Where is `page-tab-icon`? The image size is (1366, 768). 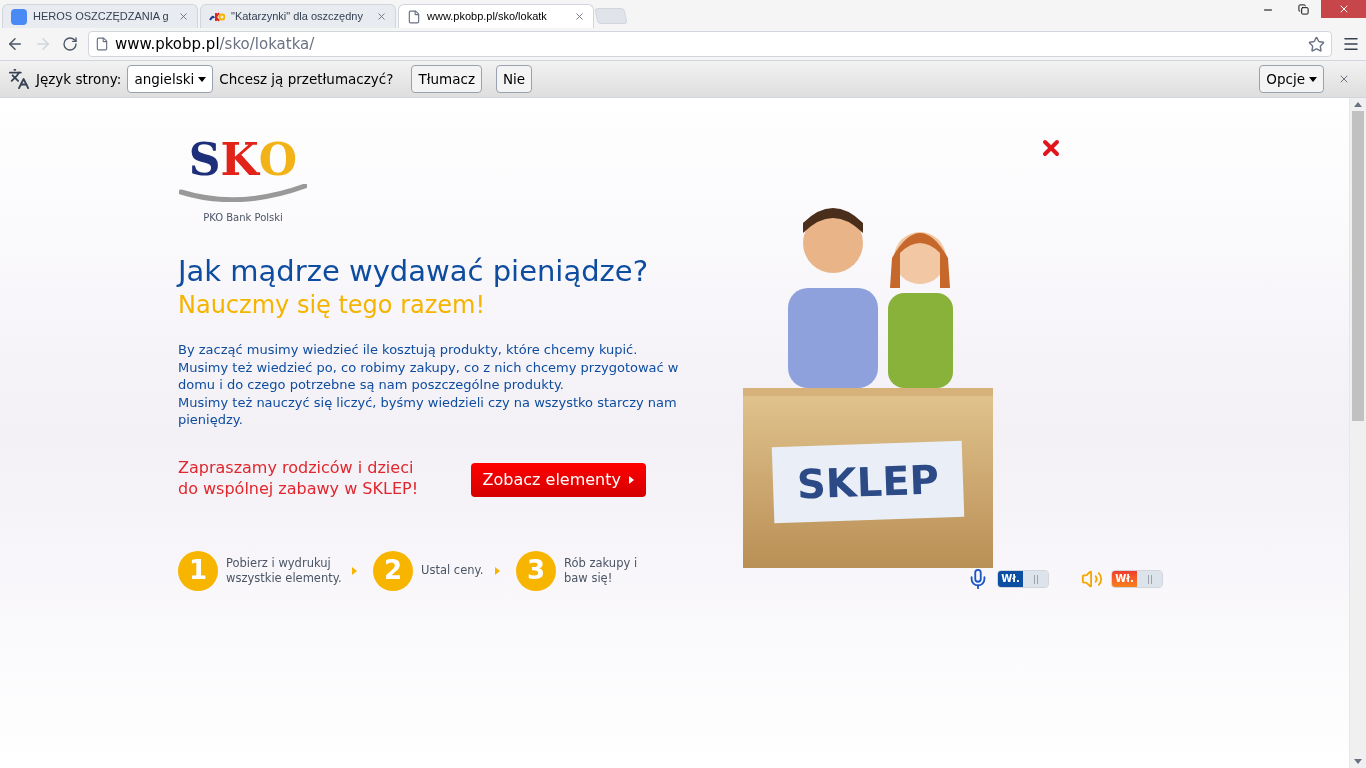 page-tab-icon is located at coordinates (414, 16).